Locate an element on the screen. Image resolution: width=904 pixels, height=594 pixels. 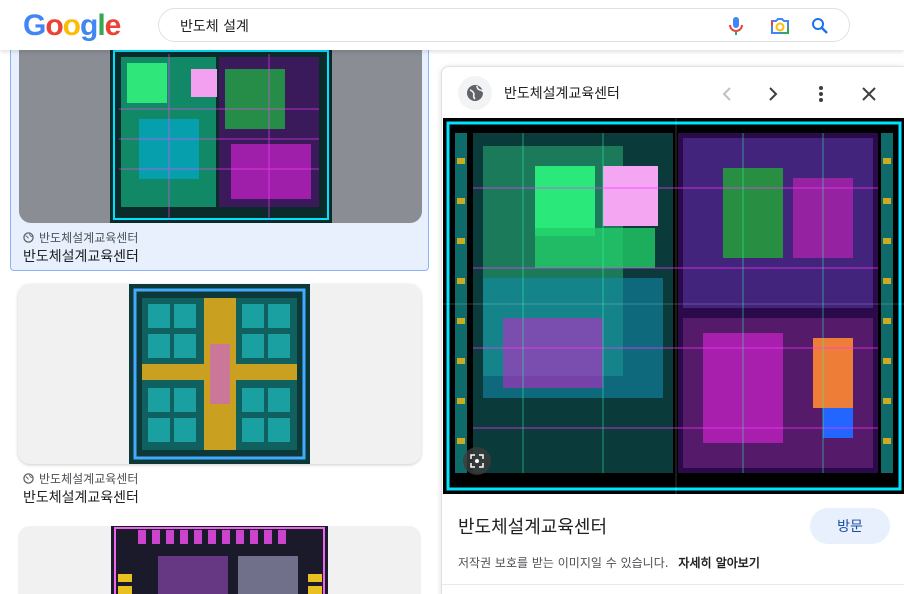
divider is located at coordinates (673, 584).